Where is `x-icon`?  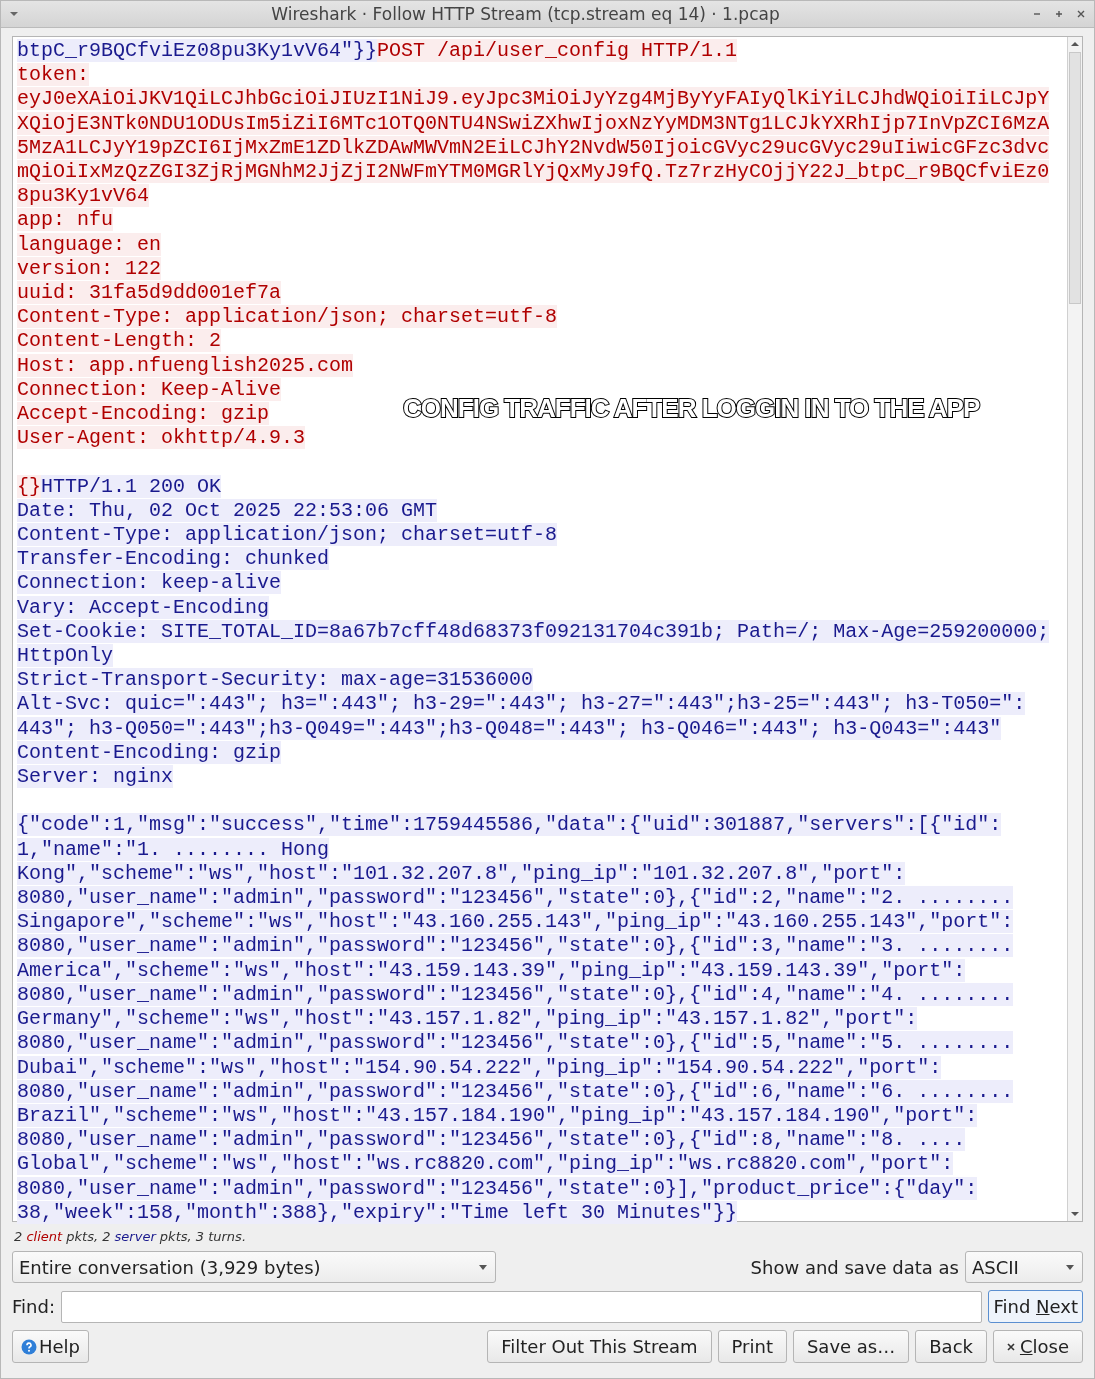
x-icon is located at coordinates (1010, 1346).